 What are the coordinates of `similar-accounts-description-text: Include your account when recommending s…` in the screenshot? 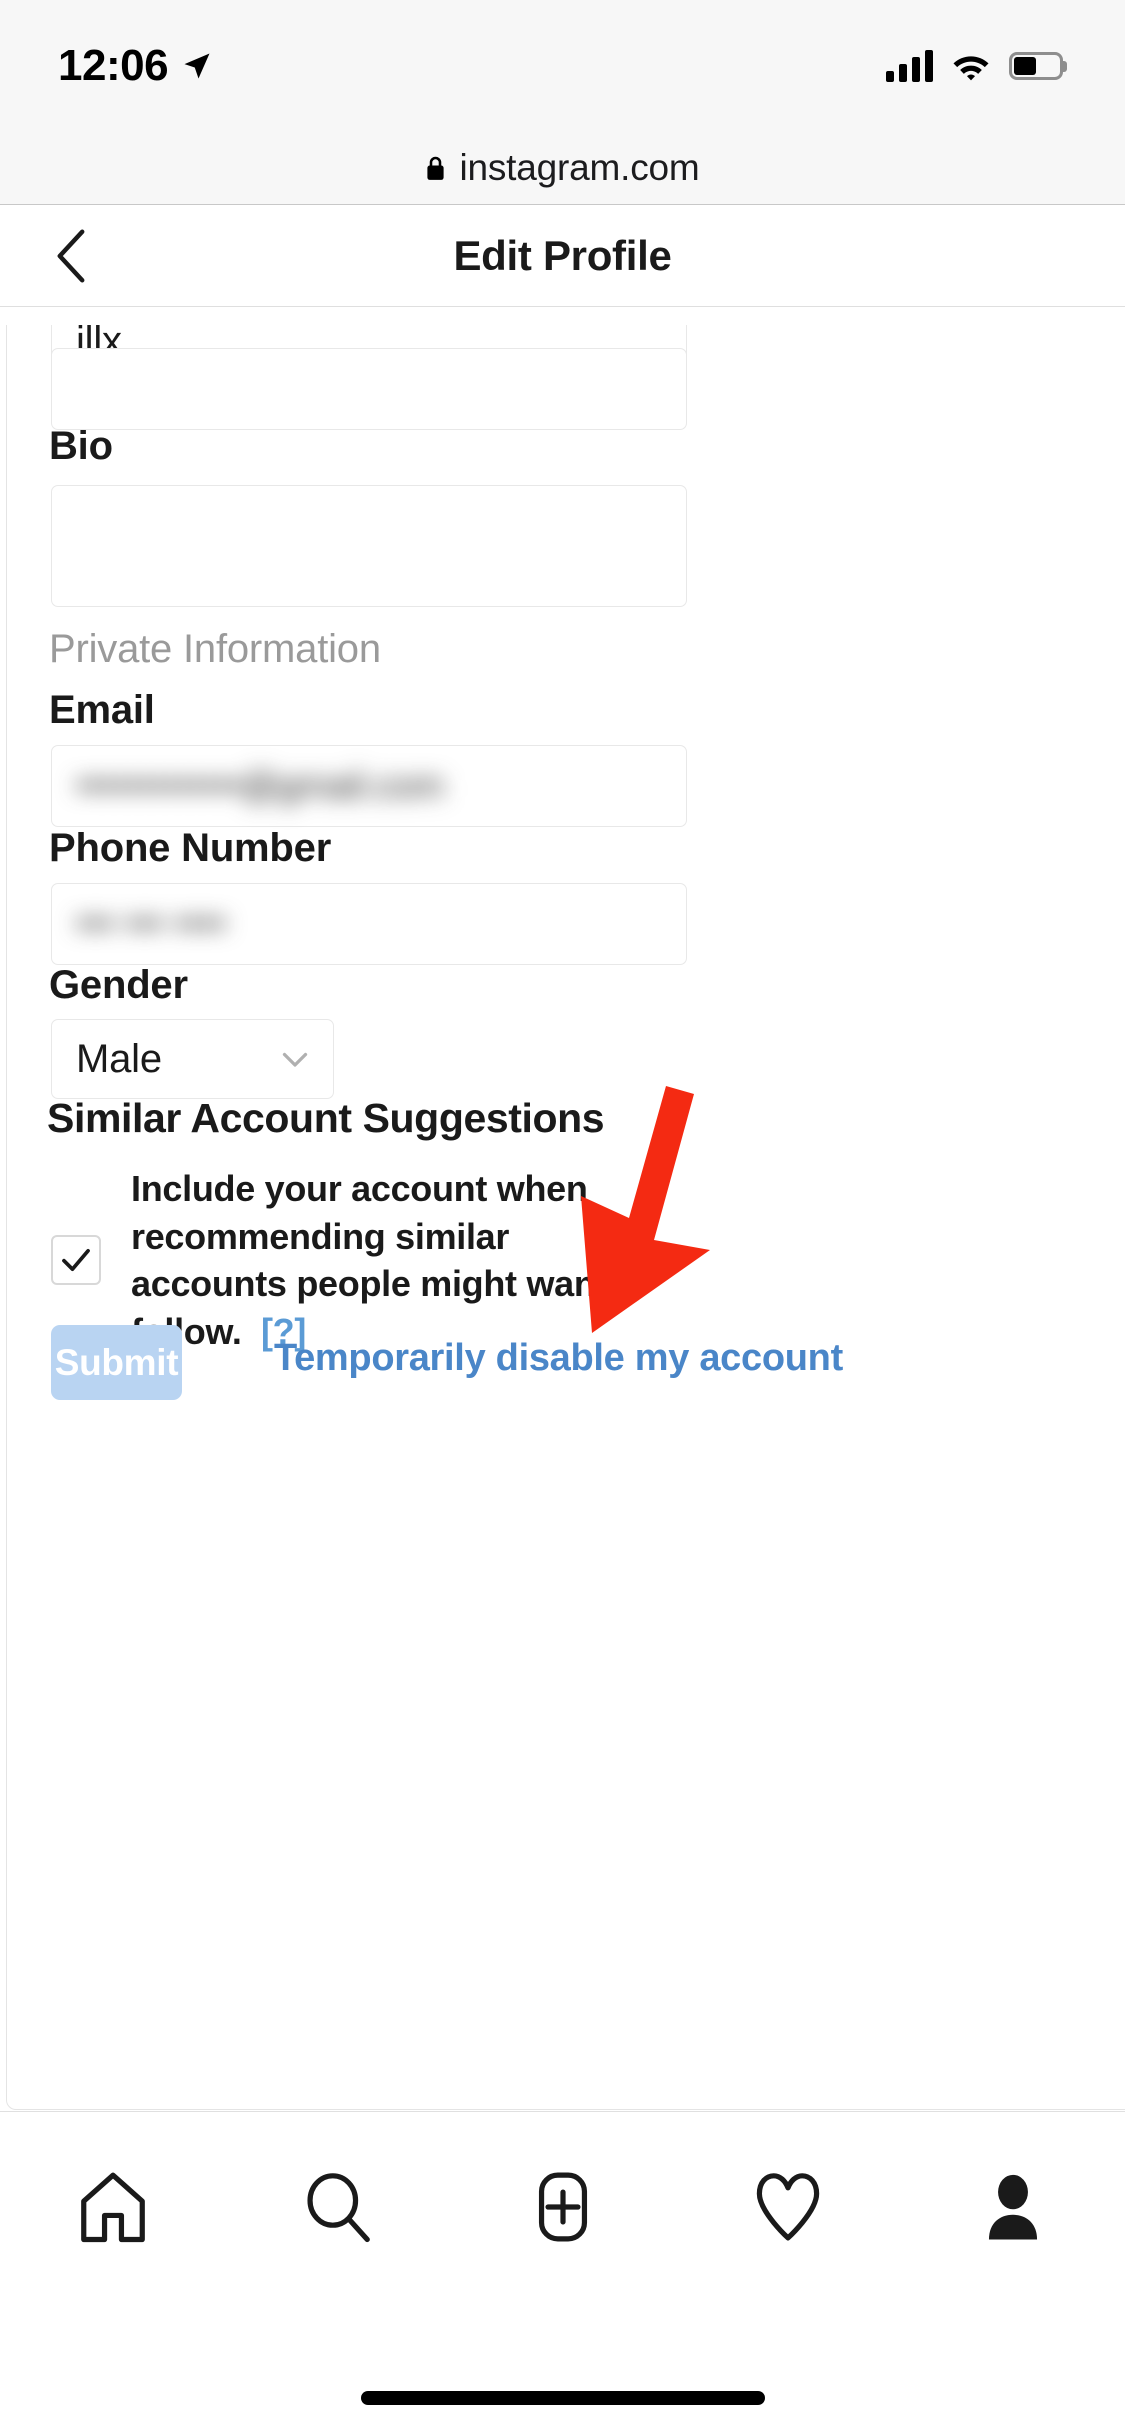 It's located at (391, 1260).